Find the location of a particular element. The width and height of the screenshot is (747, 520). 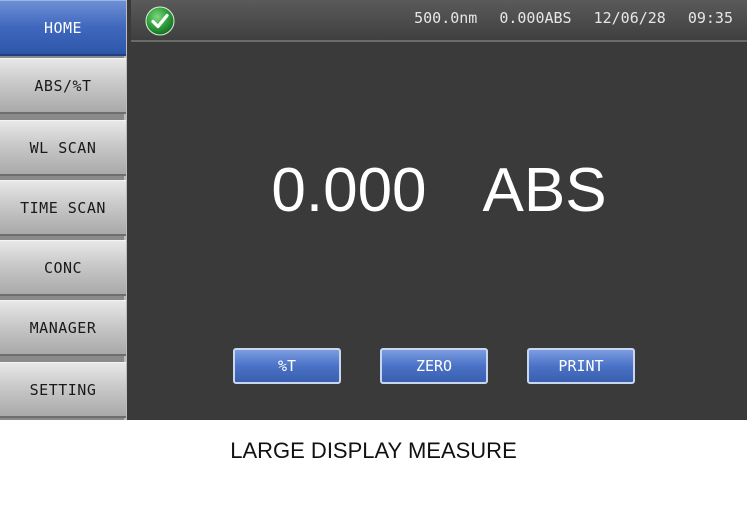

sidebar-item-label: WL SCAN is located at coordinates (63, 147).